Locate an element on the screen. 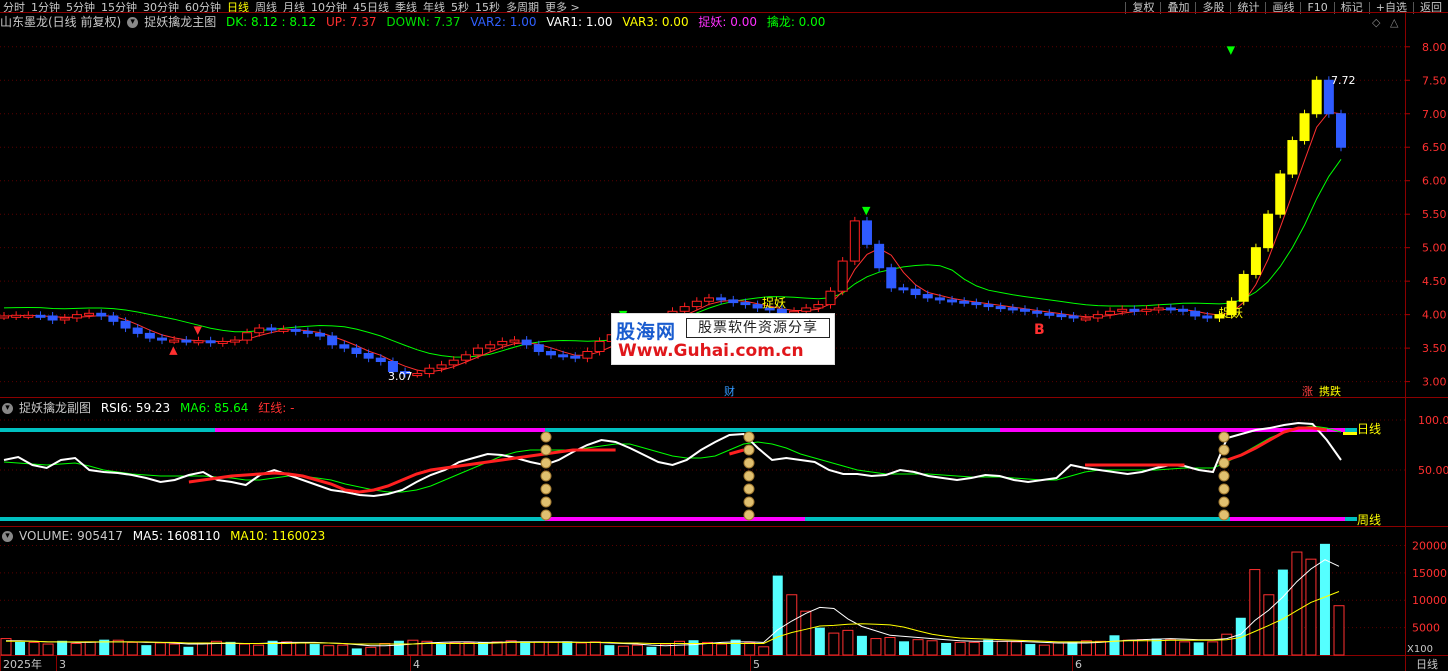 The width and height of the screenshot is (1448, 671). sub-grid: 100.00 50.00 is located at coordinates (724, 445).